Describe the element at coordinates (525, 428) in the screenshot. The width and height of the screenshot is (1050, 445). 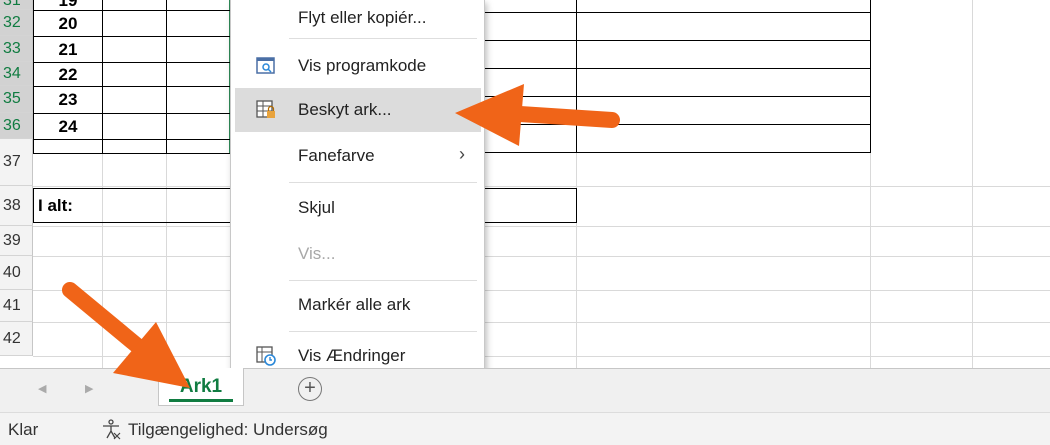
I see `status-bar: Klar Tilgængelighed: Undersøg` at that location.